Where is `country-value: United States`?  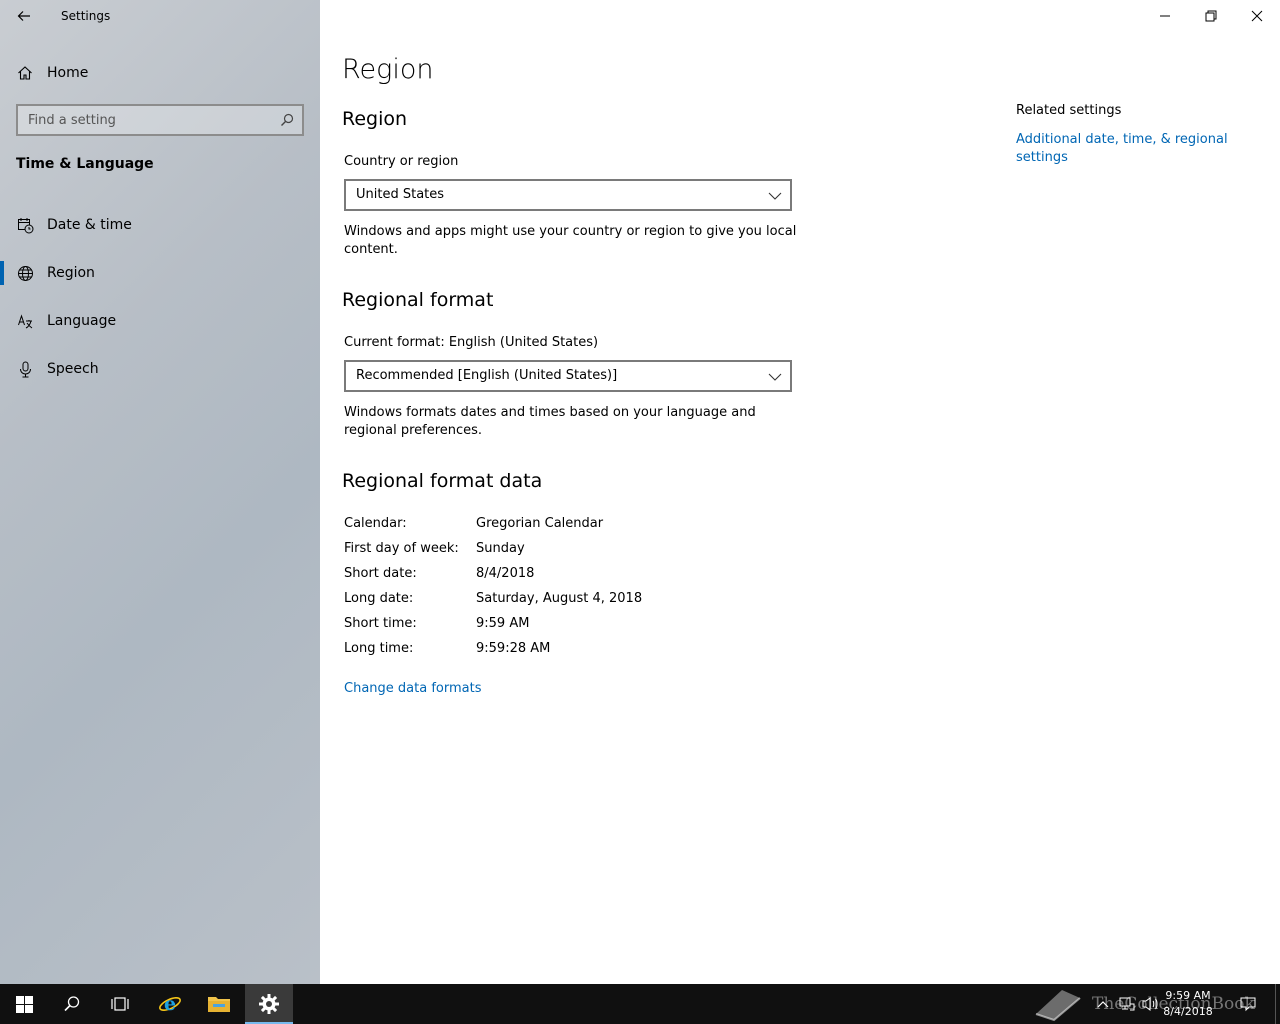 country-value: United States is located at coordinates (400, 194).